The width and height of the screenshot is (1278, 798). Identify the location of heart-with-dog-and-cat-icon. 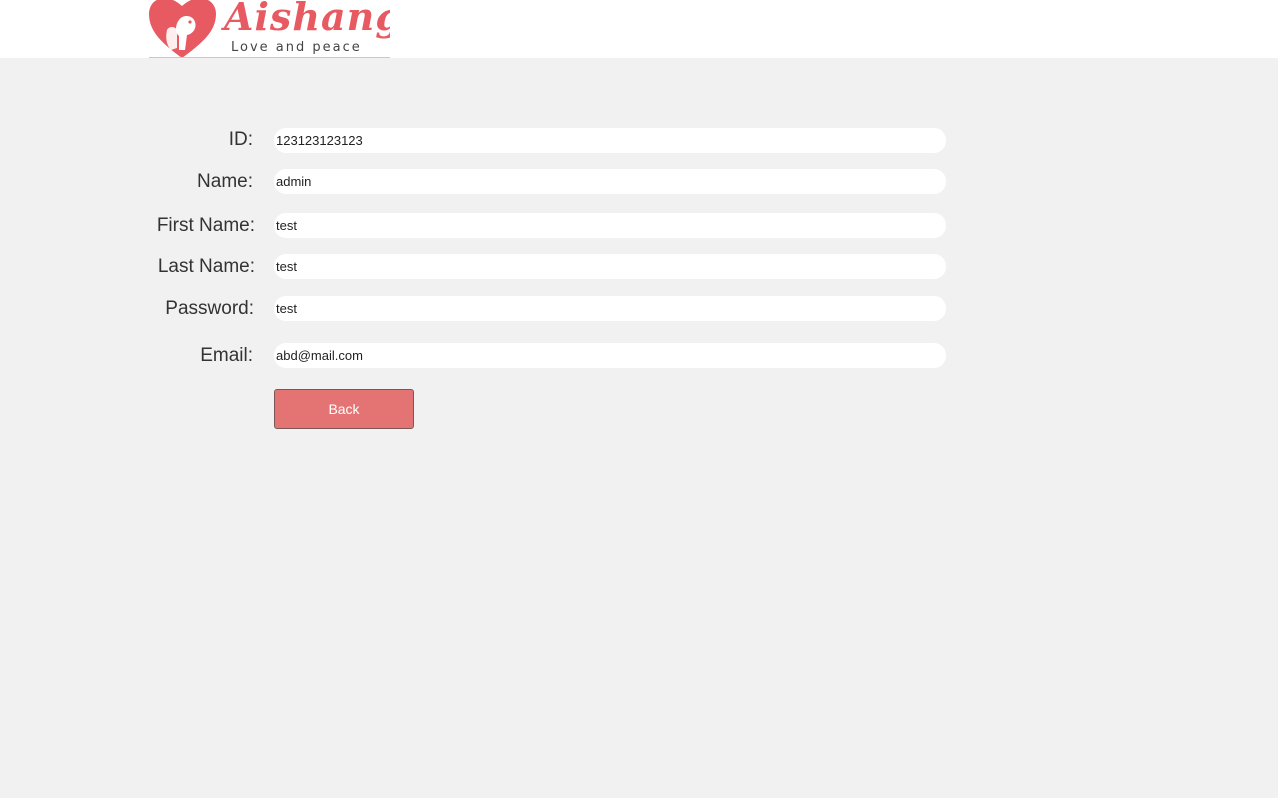
(182, 28).